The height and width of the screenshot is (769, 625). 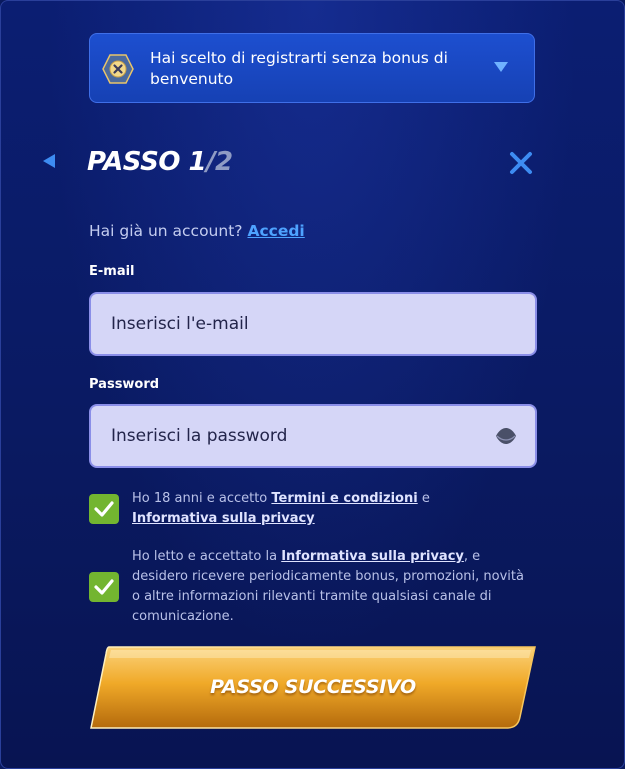 What do you see at coordinates (219, 162) in the screenshot?
I see `step-total: /2` at bounding box center [219, 162].